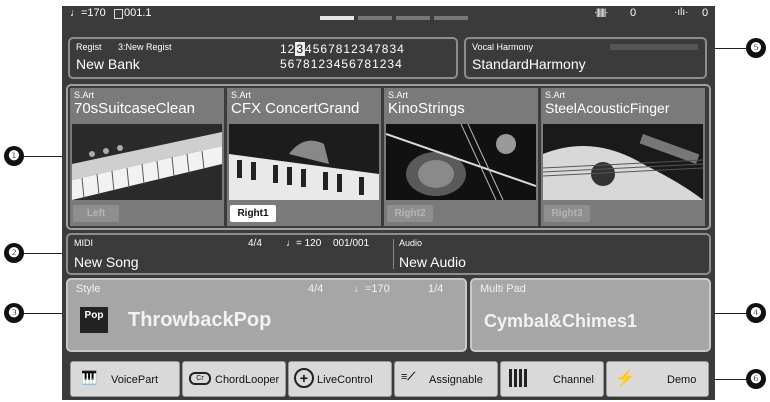 The height and width of the screenshot is (402, 770). Describe the element at coordinates (682, 380) in the screenshot. I see `demo-label: Demo` at that location.